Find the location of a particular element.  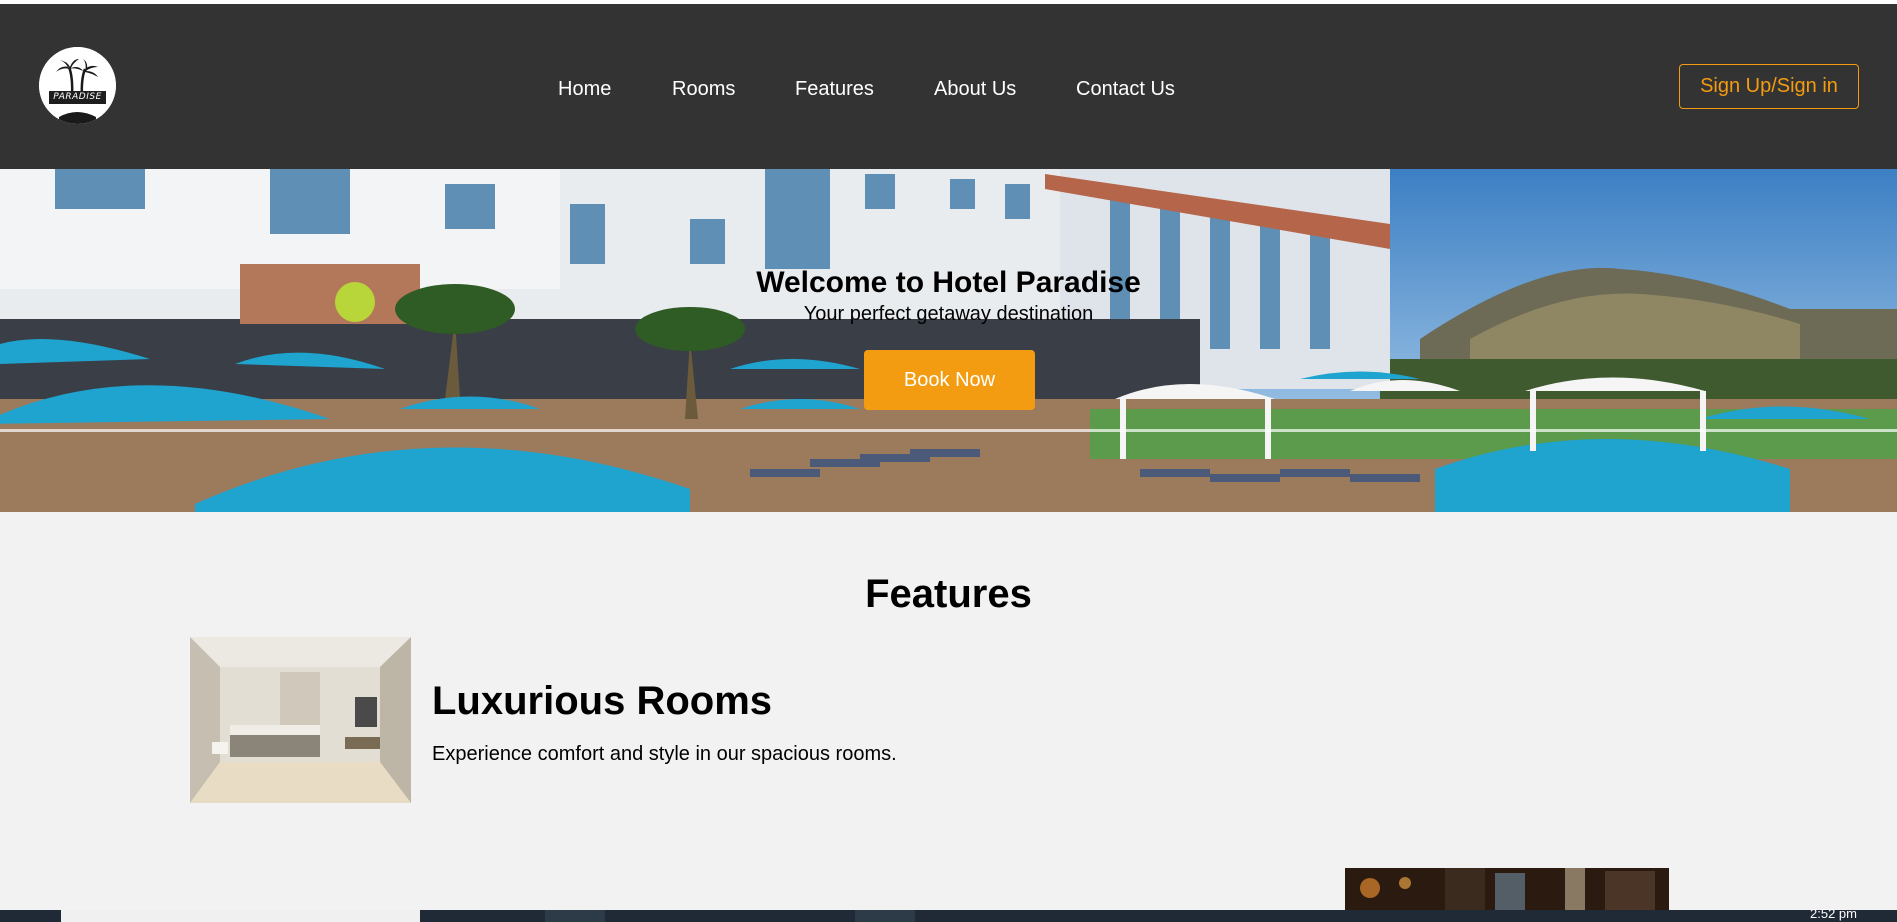

taskbar-clock: 2:52 pm is located at coordinates (1833, 913).